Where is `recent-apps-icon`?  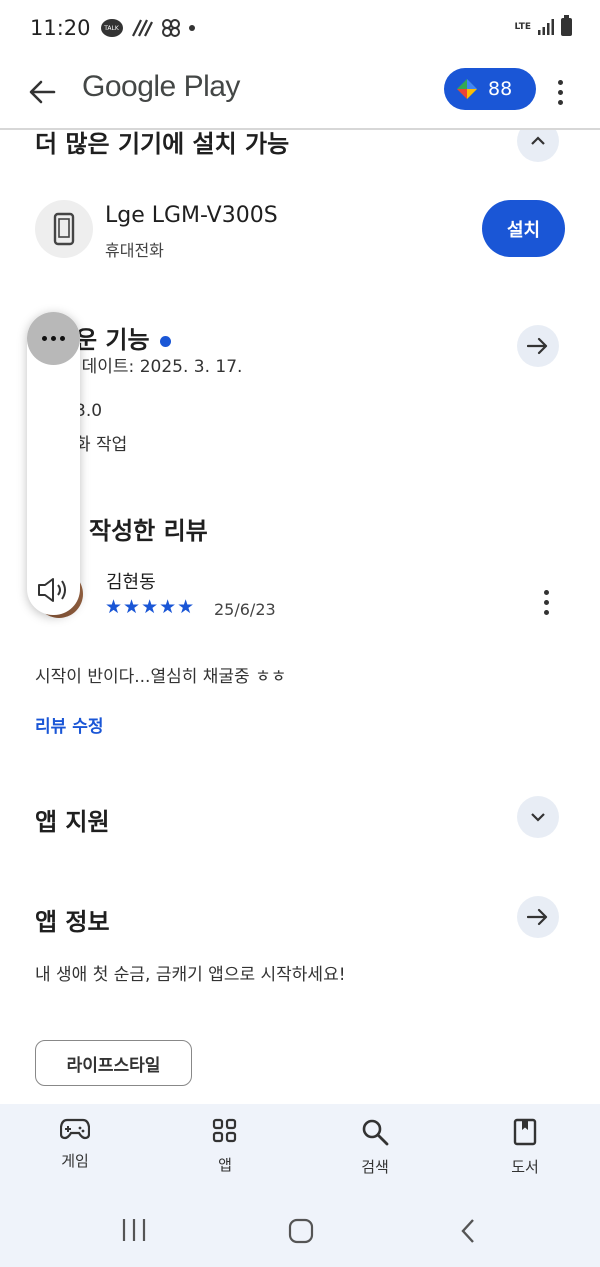 recent-apps-icon is located at coordinates (134, 1230).